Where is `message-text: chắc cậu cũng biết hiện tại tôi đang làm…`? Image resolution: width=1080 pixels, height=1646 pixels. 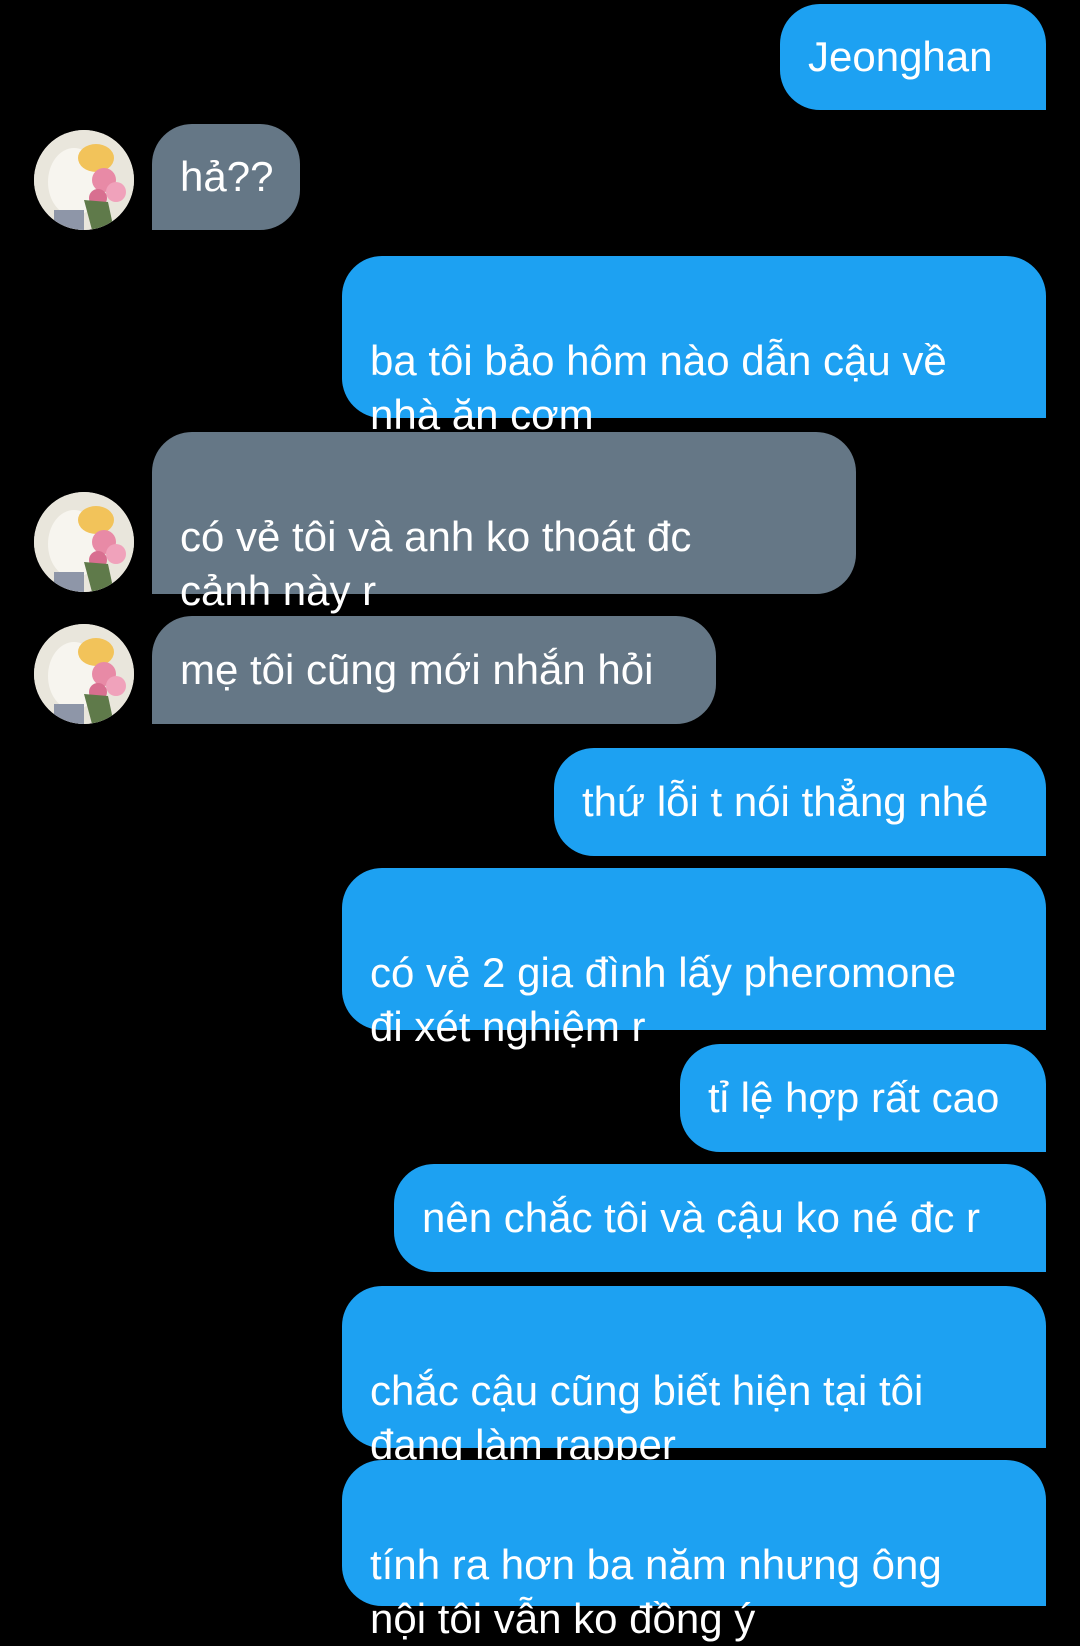 message-text: chắc cậu cũng biết hiện tại tôi đang làm… is located at coordinates (647, 1417).